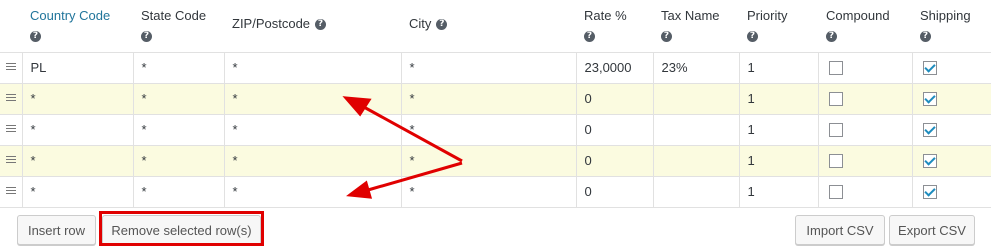 This screenshot has width=991, height=250. What do you see at coordinates (605, 15) in the screenshot?
I see `column-label: Rate %` at bounding box center [605, 15].